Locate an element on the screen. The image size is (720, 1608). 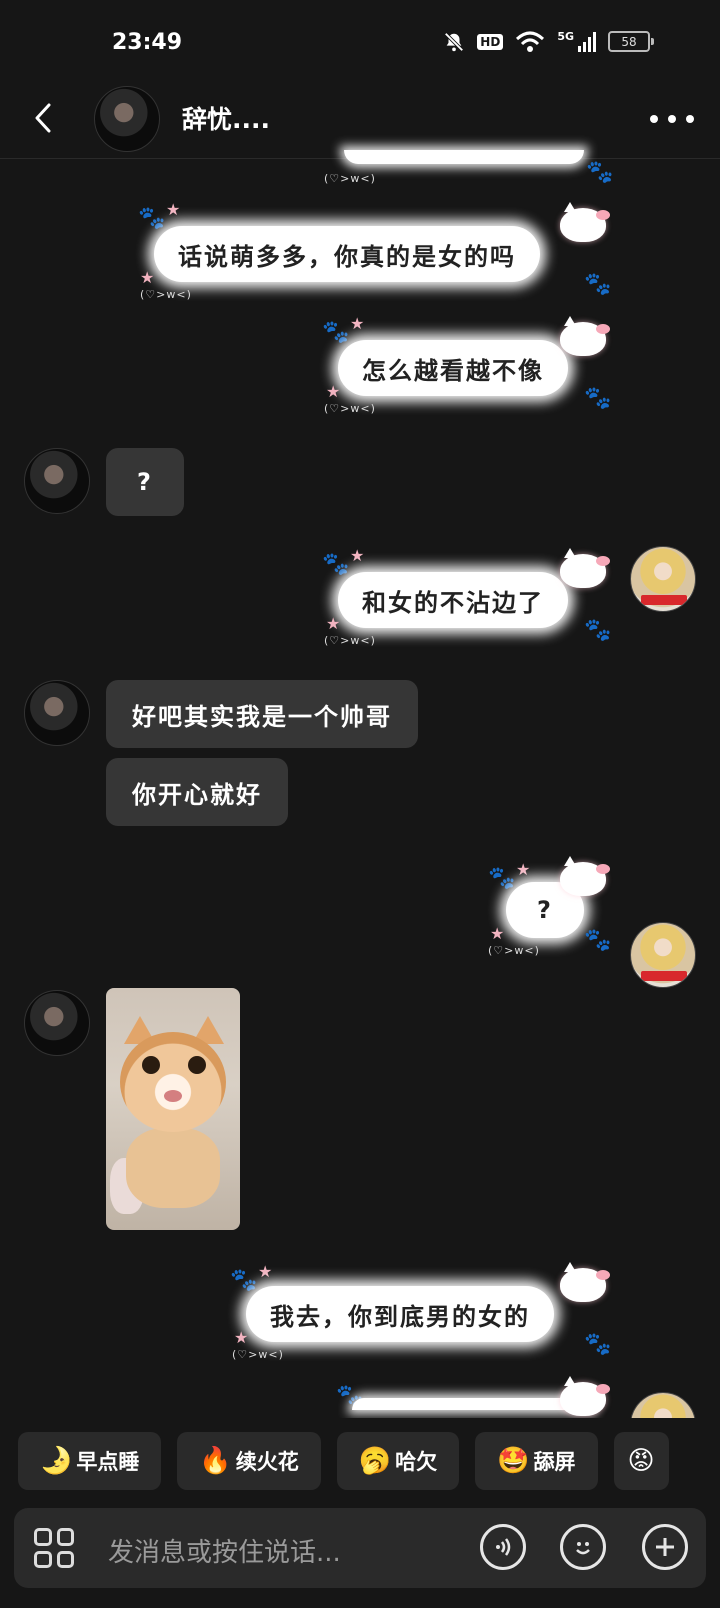
message-text: 怎么越看越不像 is located at coordinates (453, 370).